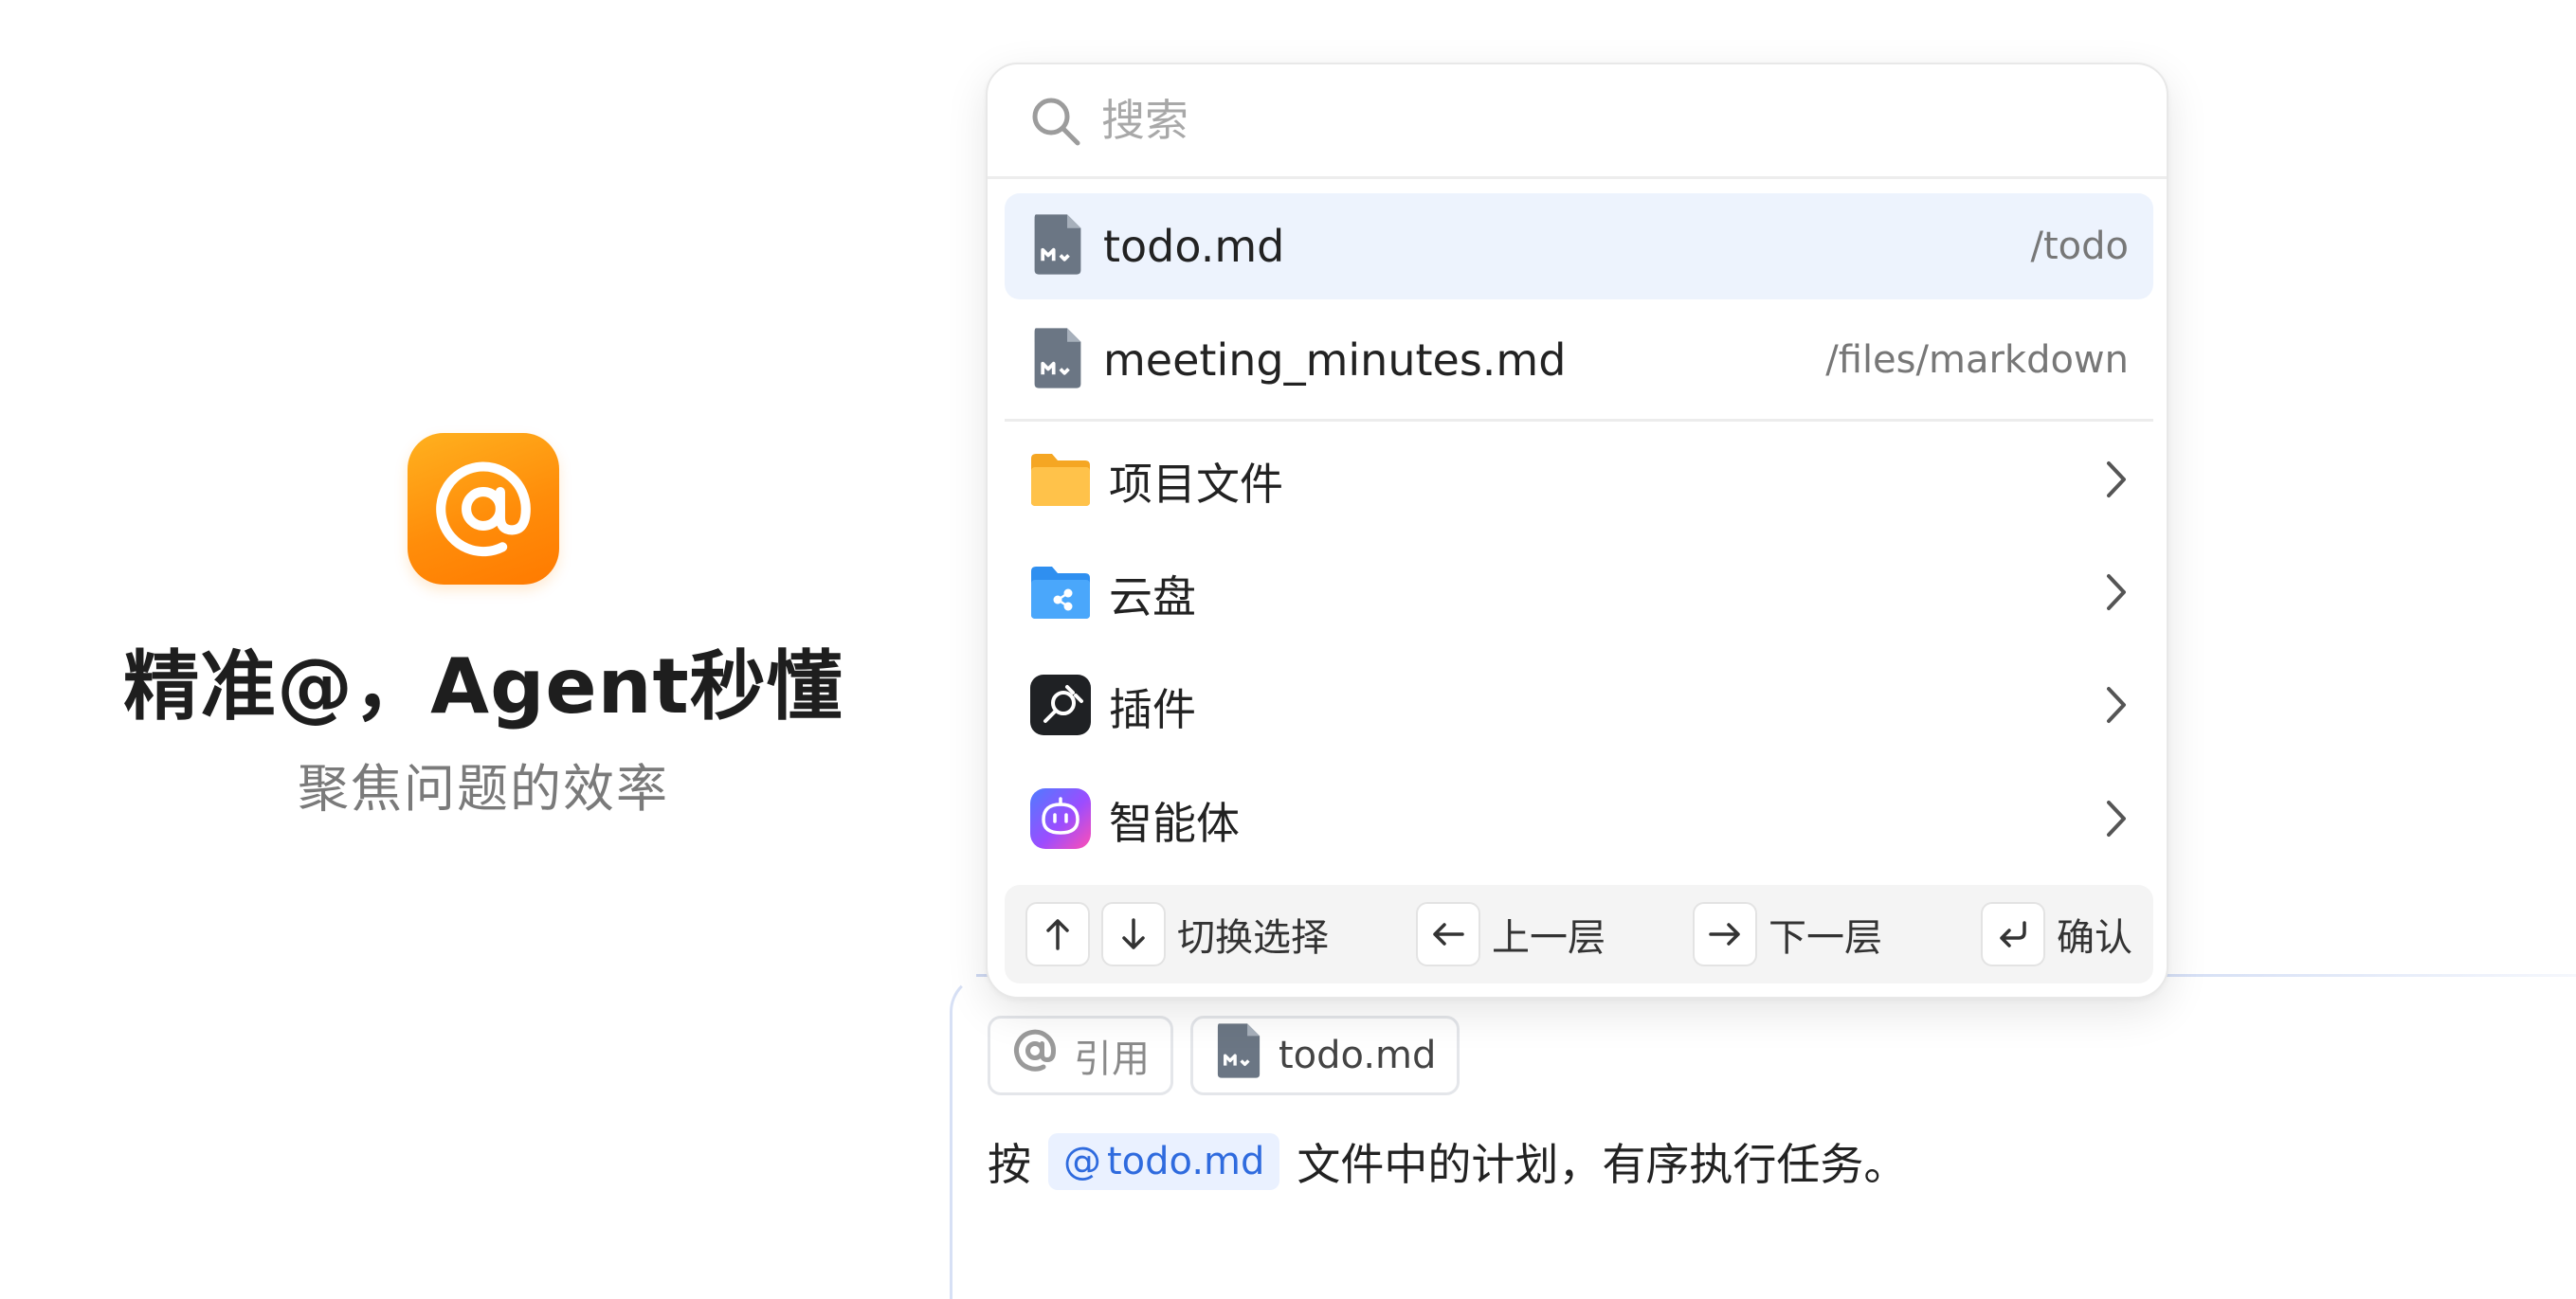  What do you see at coordinates (483, 789) in the screenshot?
I see `hero-subtitle: 聚焦问题的效率` at bounding box center [483, 789].